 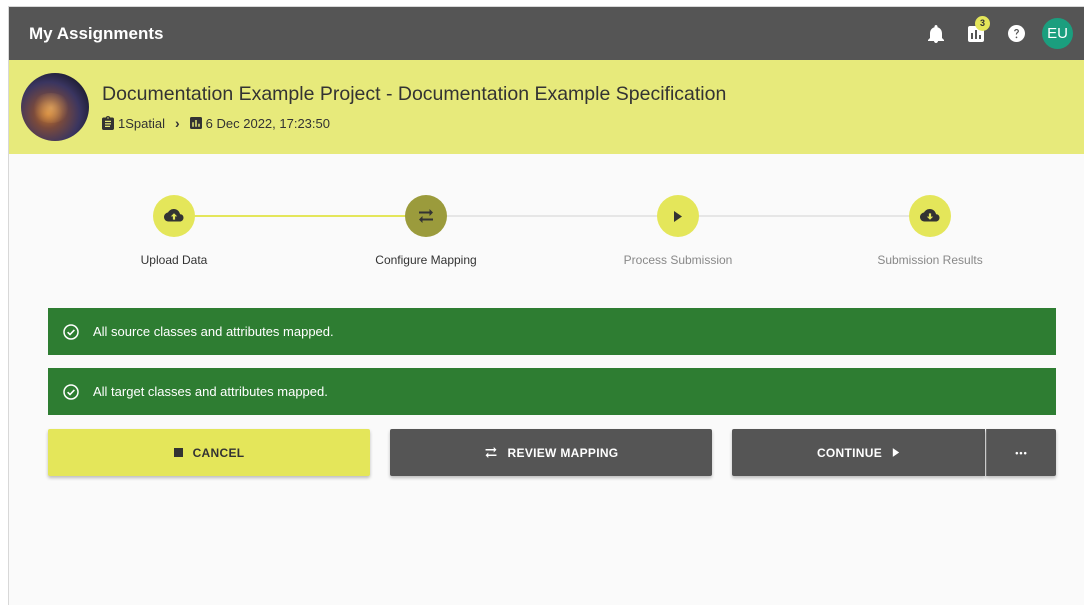 I want to click on cloud-upload-icon, so click(x=174, y=215).